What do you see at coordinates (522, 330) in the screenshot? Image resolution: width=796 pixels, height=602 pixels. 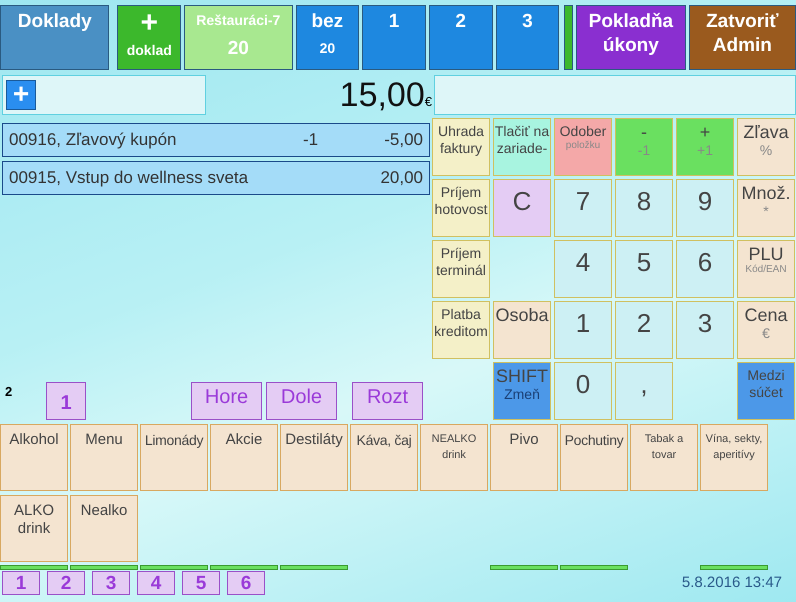 I see `keypad-key: Osoba` at bounding box center [522, 330].